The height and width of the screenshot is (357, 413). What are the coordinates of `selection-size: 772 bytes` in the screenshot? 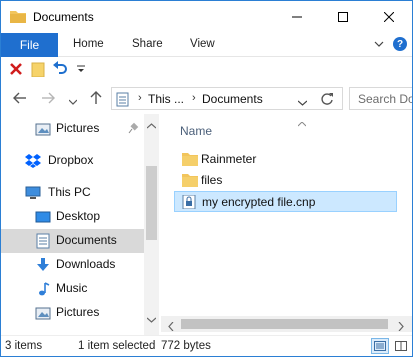 It's located at (186, 346).